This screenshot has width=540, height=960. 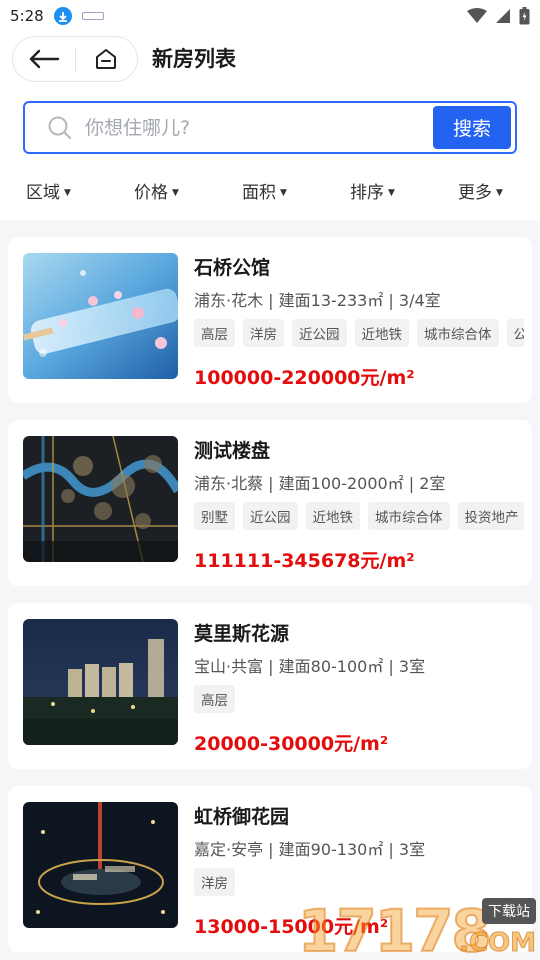 I want to click on back-button, so click(x=44, y=59).